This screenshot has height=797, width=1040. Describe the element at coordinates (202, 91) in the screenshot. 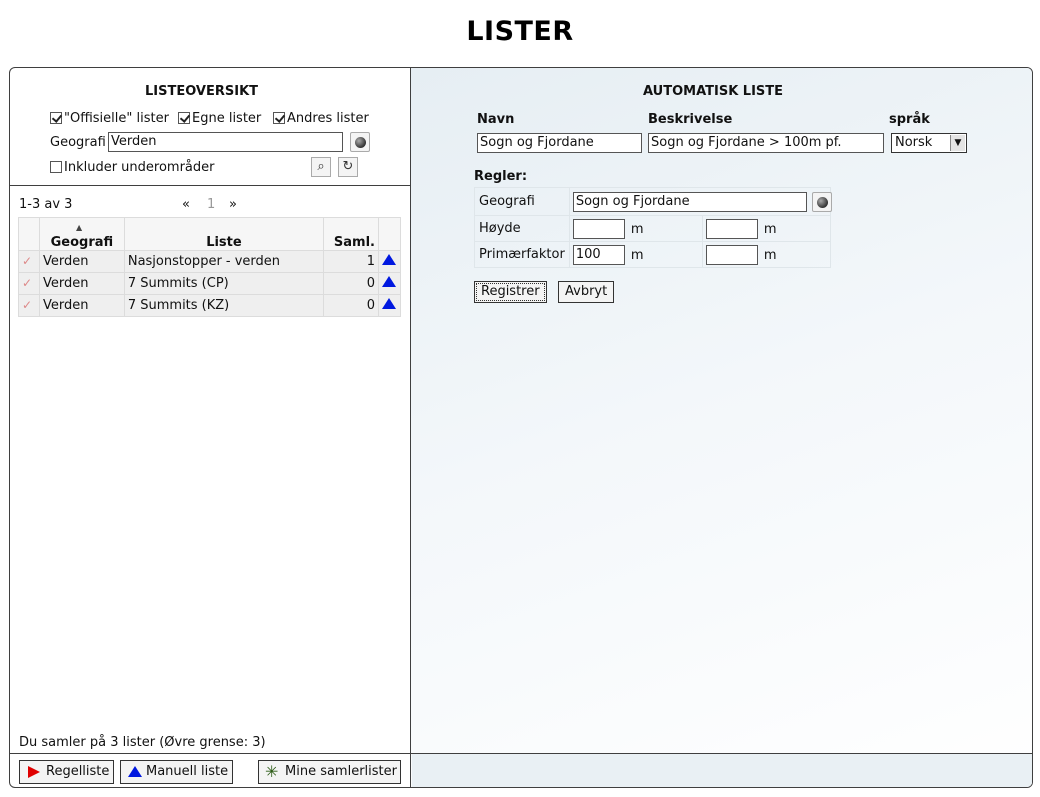

I see `list-overview-title: LISTEOVERSIKT` at that location.